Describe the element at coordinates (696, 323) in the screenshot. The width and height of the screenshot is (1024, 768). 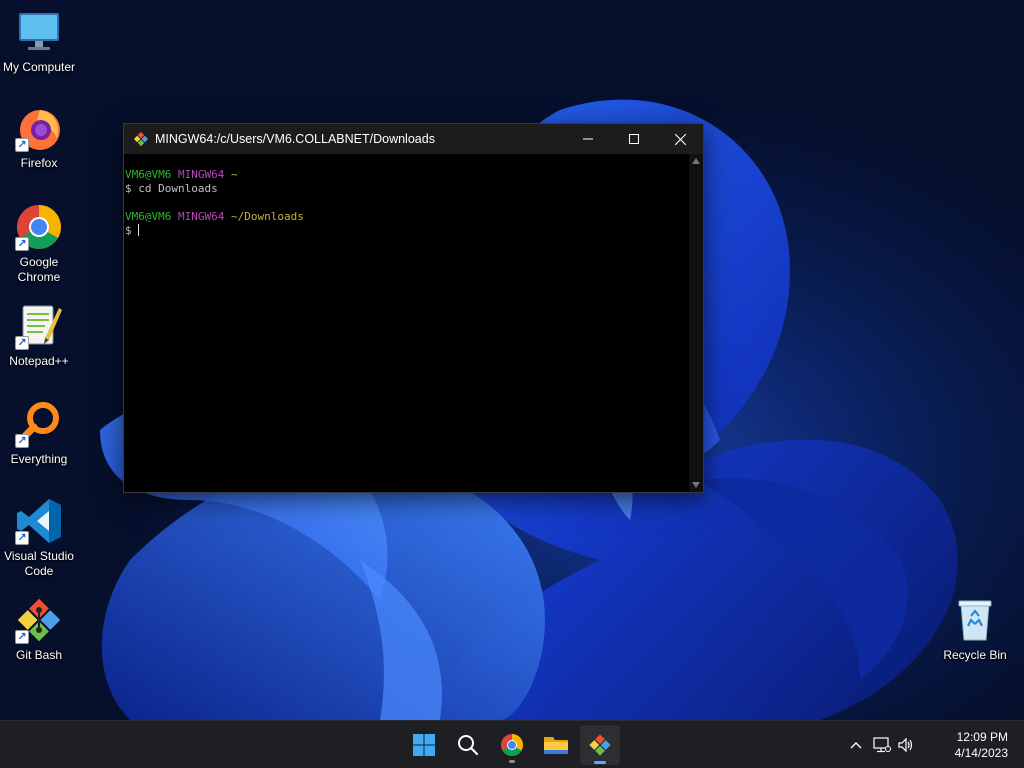
I see `terminal-scrollbar` at that location.